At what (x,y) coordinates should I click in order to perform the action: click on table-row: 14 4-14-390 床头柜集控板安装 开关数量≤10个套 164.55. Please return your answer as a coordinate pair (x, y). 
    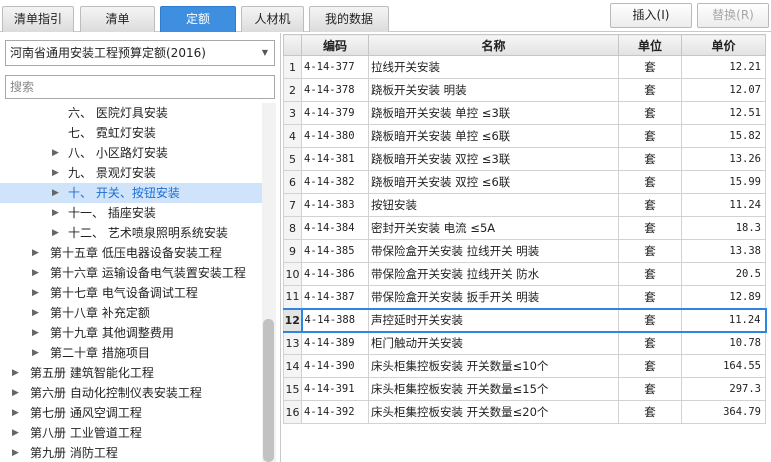
    Looking at the image, I should click on (524, 366).